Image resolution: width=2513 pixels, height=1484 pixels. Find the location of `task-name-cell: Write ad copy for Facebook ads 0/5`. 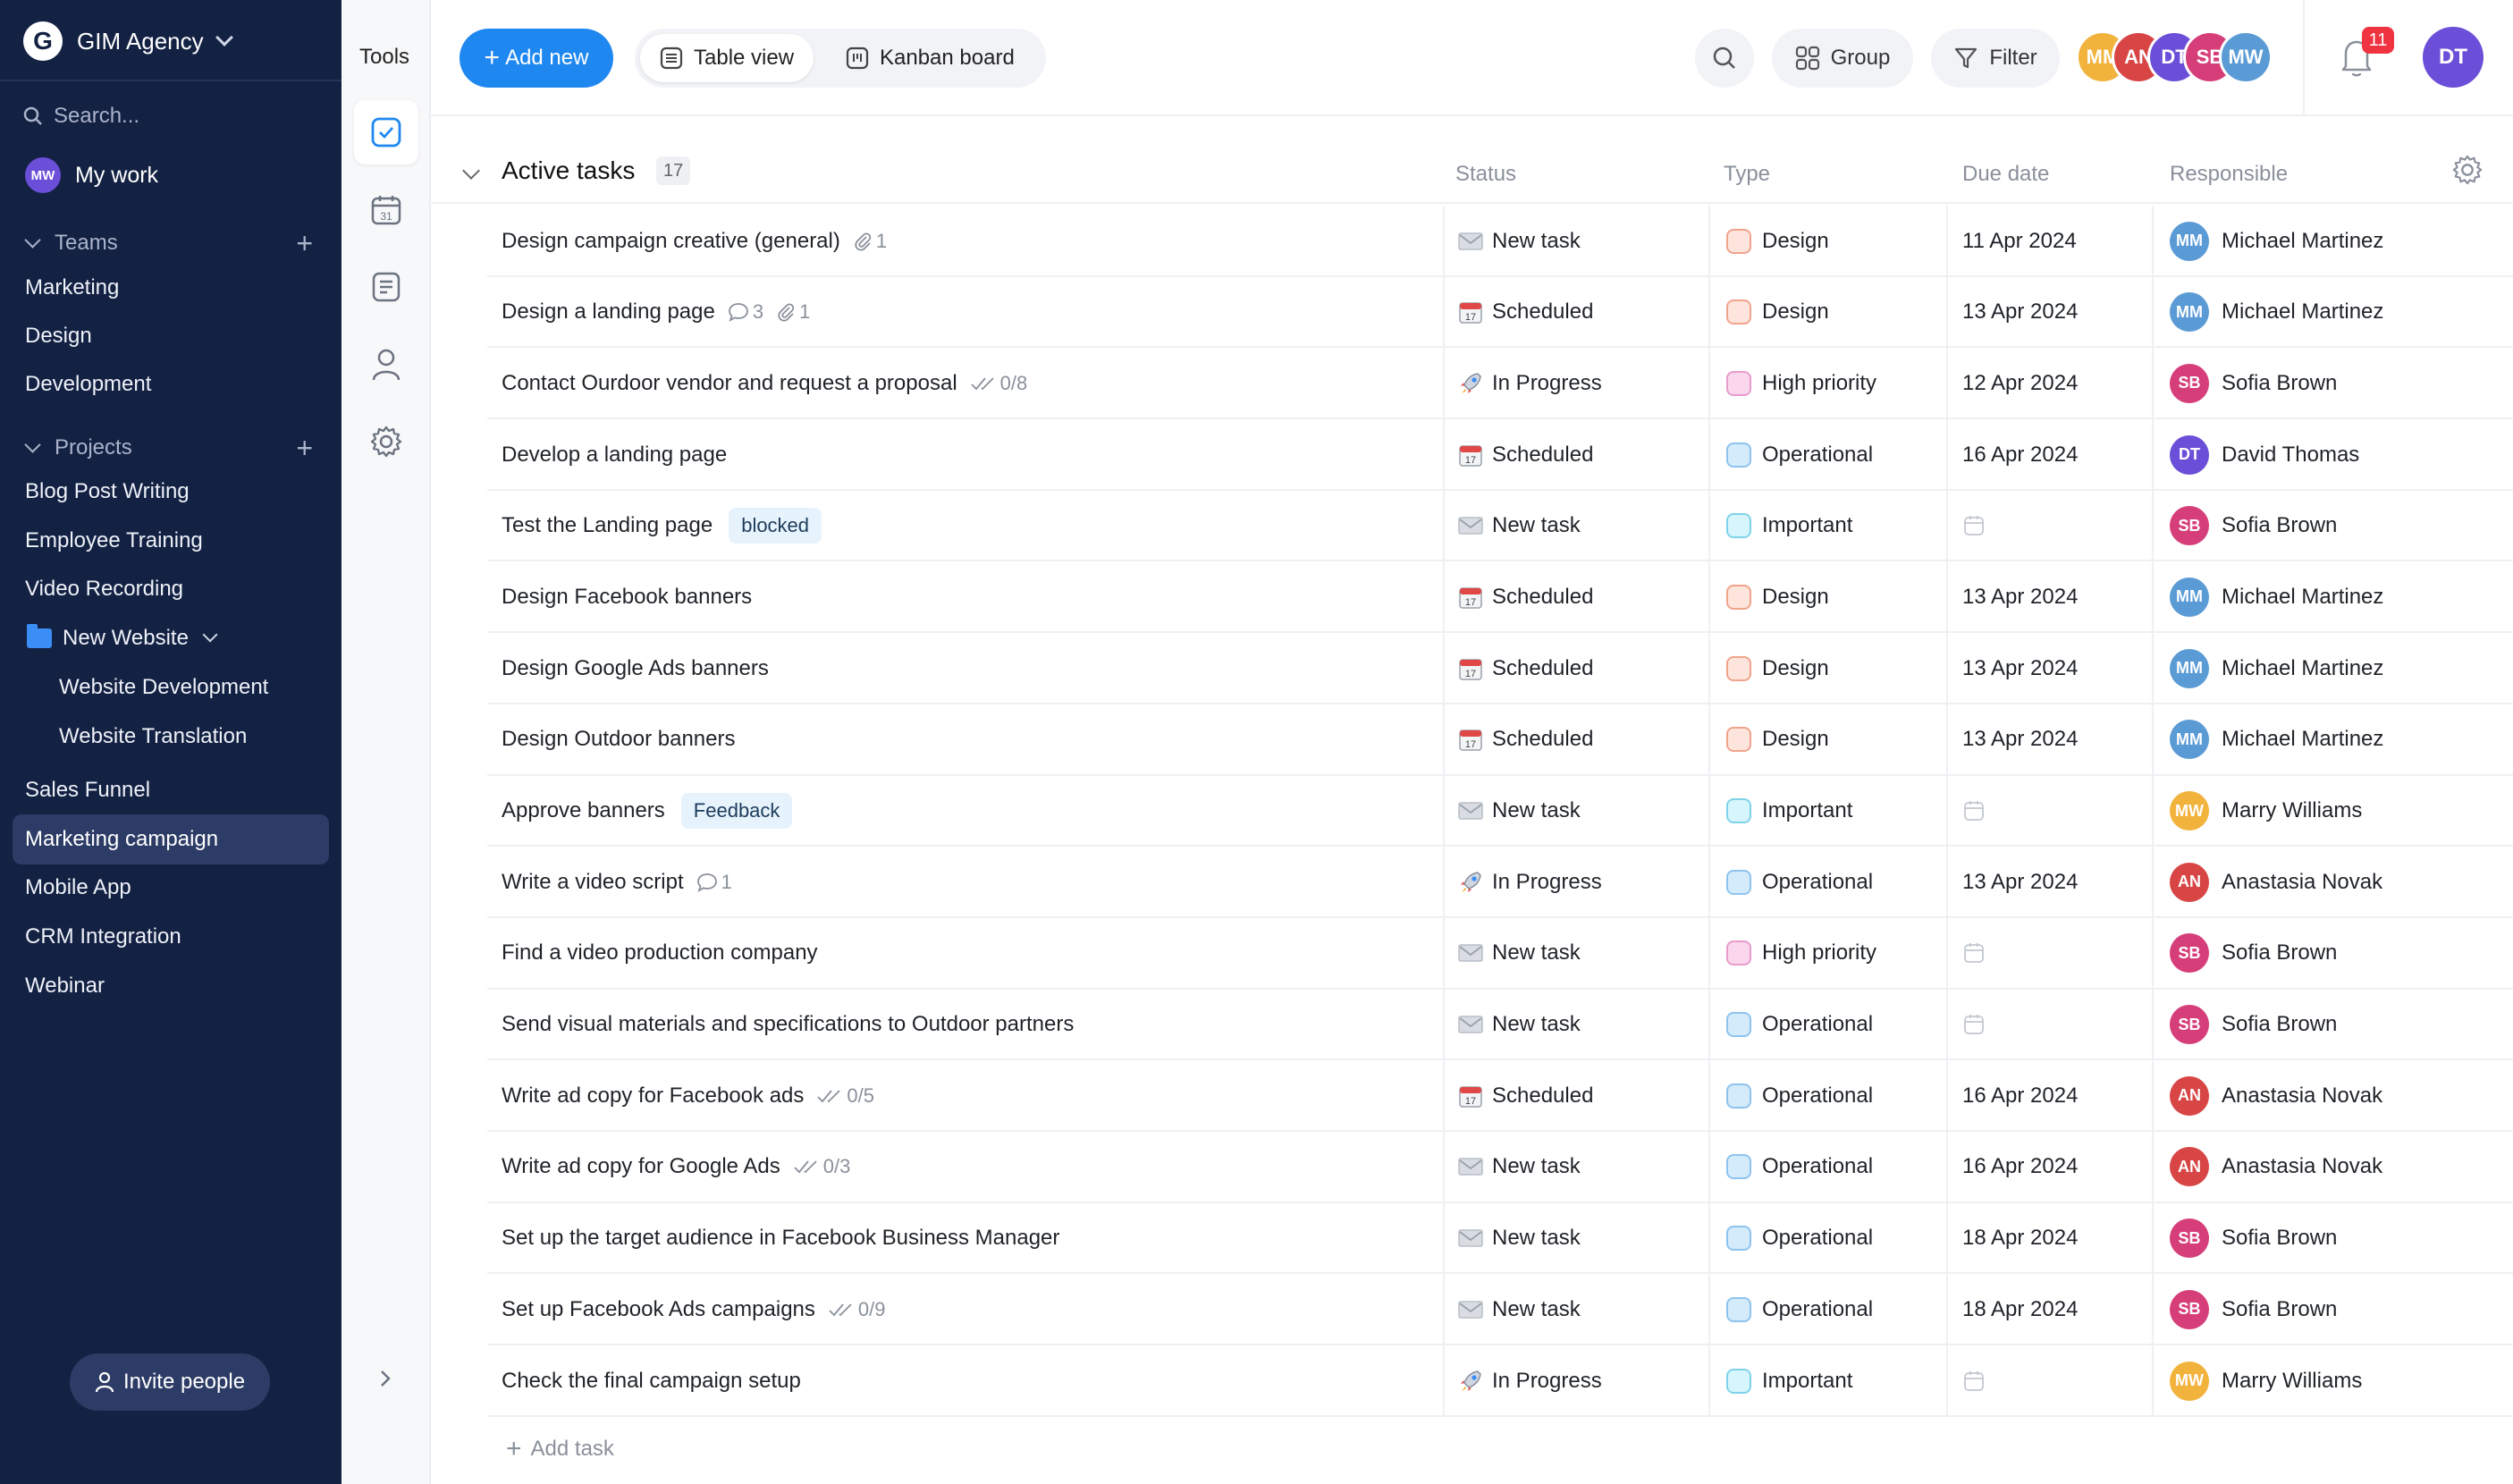

task-name-cell: Write ad copy for Facebook ads 0/5 is located at coordinates (688, 1095).